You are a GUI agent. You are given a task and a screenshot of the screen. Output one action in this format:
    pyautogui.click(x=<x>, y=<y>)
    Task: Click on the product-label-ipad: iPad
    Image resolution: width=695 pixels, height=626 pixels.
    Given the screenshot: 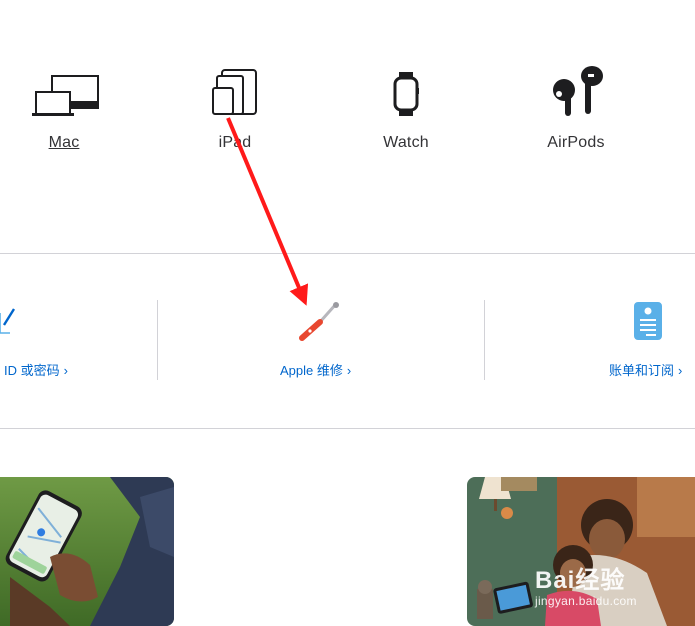 What is the action you would take?
    pyautogui.click(x=235, y=143)
    